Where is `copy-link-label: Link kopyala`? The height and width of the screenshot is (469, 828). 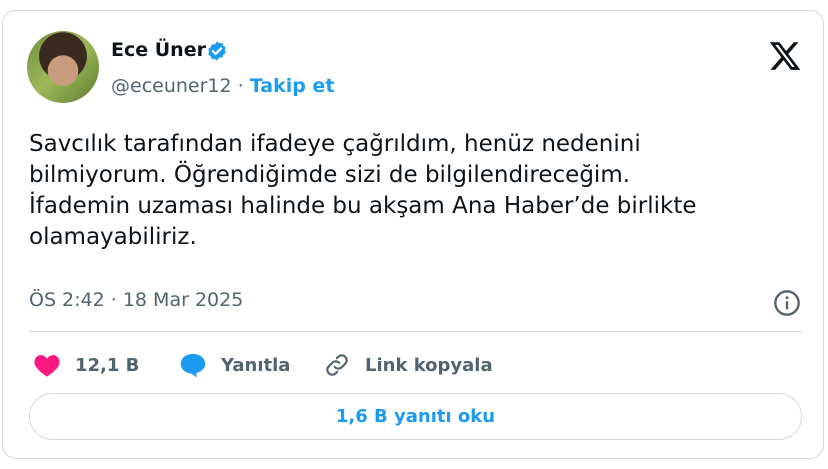
copy-link-label: Link kopyala is located at coordinates (429, 365).